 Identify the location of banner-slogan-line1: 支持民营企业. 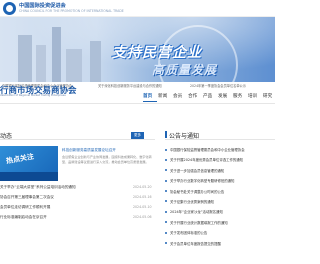
(157, 53).